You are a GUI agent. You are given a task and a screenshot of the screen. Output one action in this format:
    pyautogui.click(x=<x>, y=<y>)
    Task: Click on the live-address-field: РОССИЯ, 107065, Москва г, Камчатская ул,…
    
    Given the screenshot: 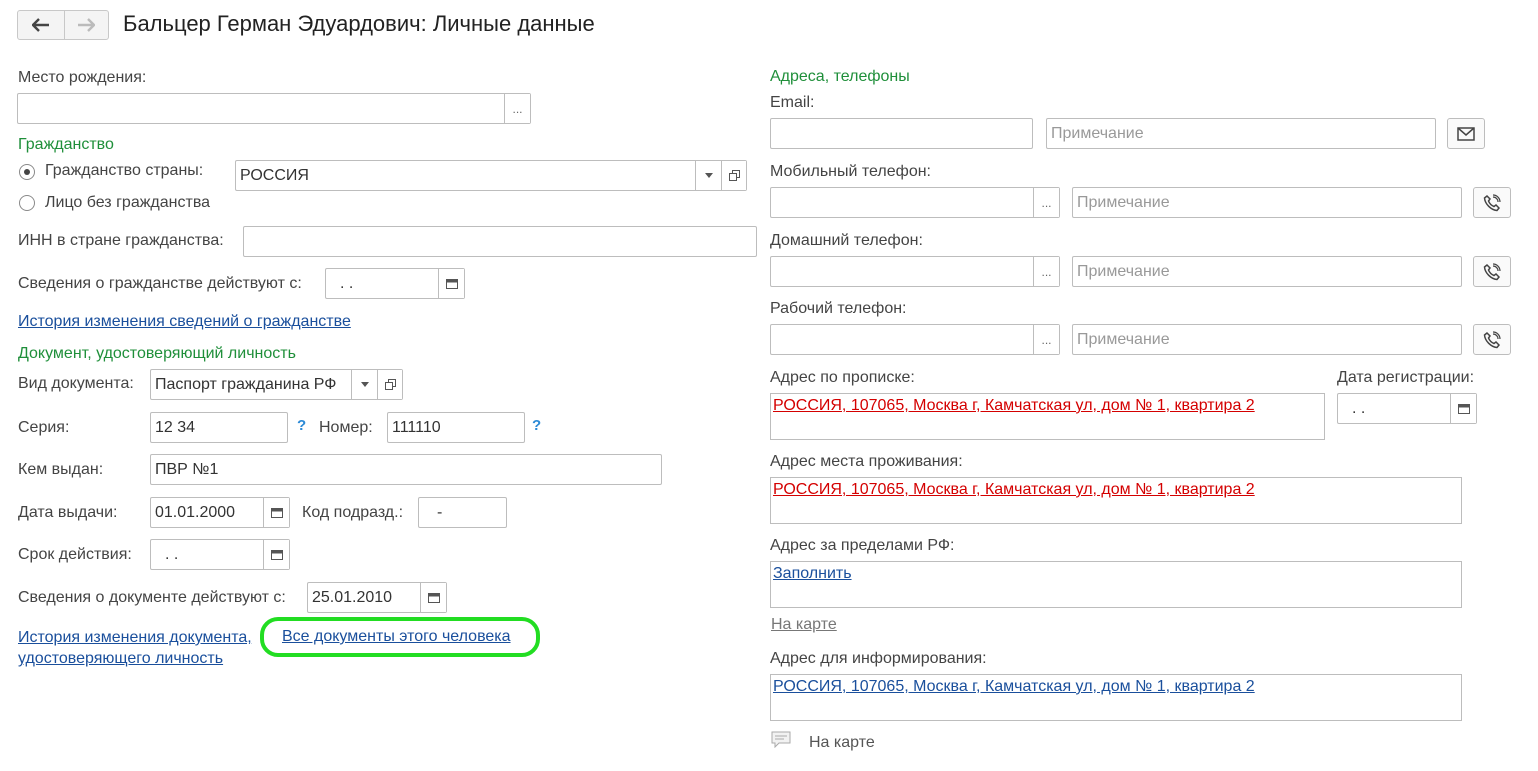 What is the action you would take?
    pyautogui.click(x=1116, y=500)
    